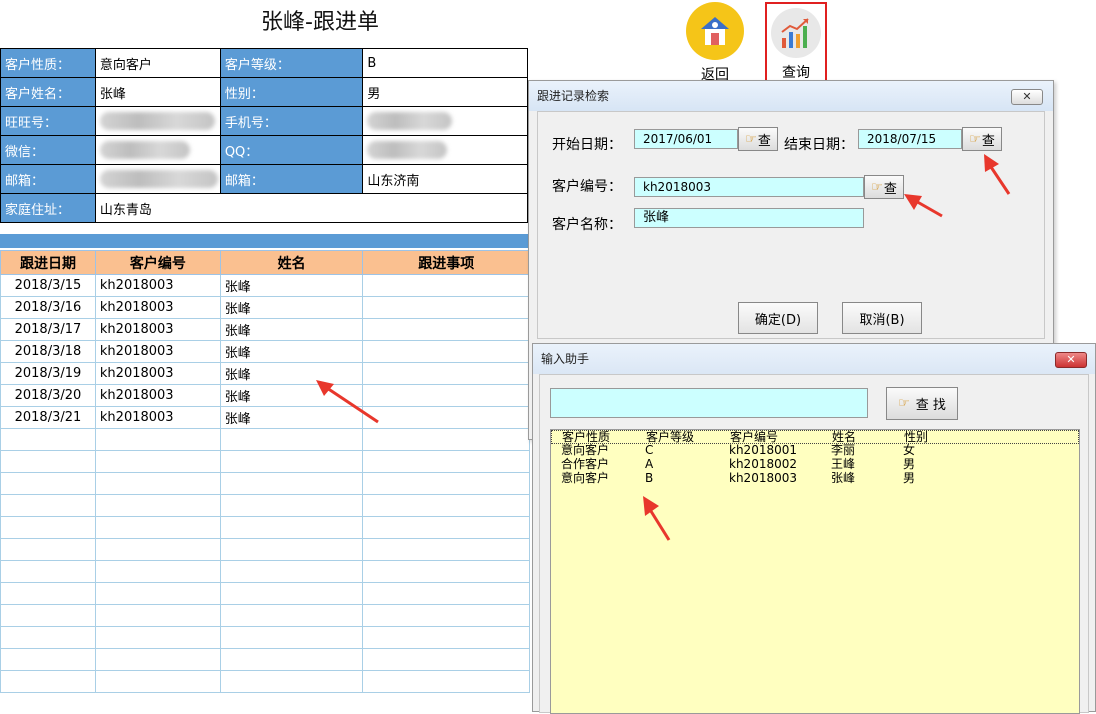 Image resolution: width=1096 pixels, height=714 pixels. I want to click on ok-button: 确定(D), so click(778, 318).